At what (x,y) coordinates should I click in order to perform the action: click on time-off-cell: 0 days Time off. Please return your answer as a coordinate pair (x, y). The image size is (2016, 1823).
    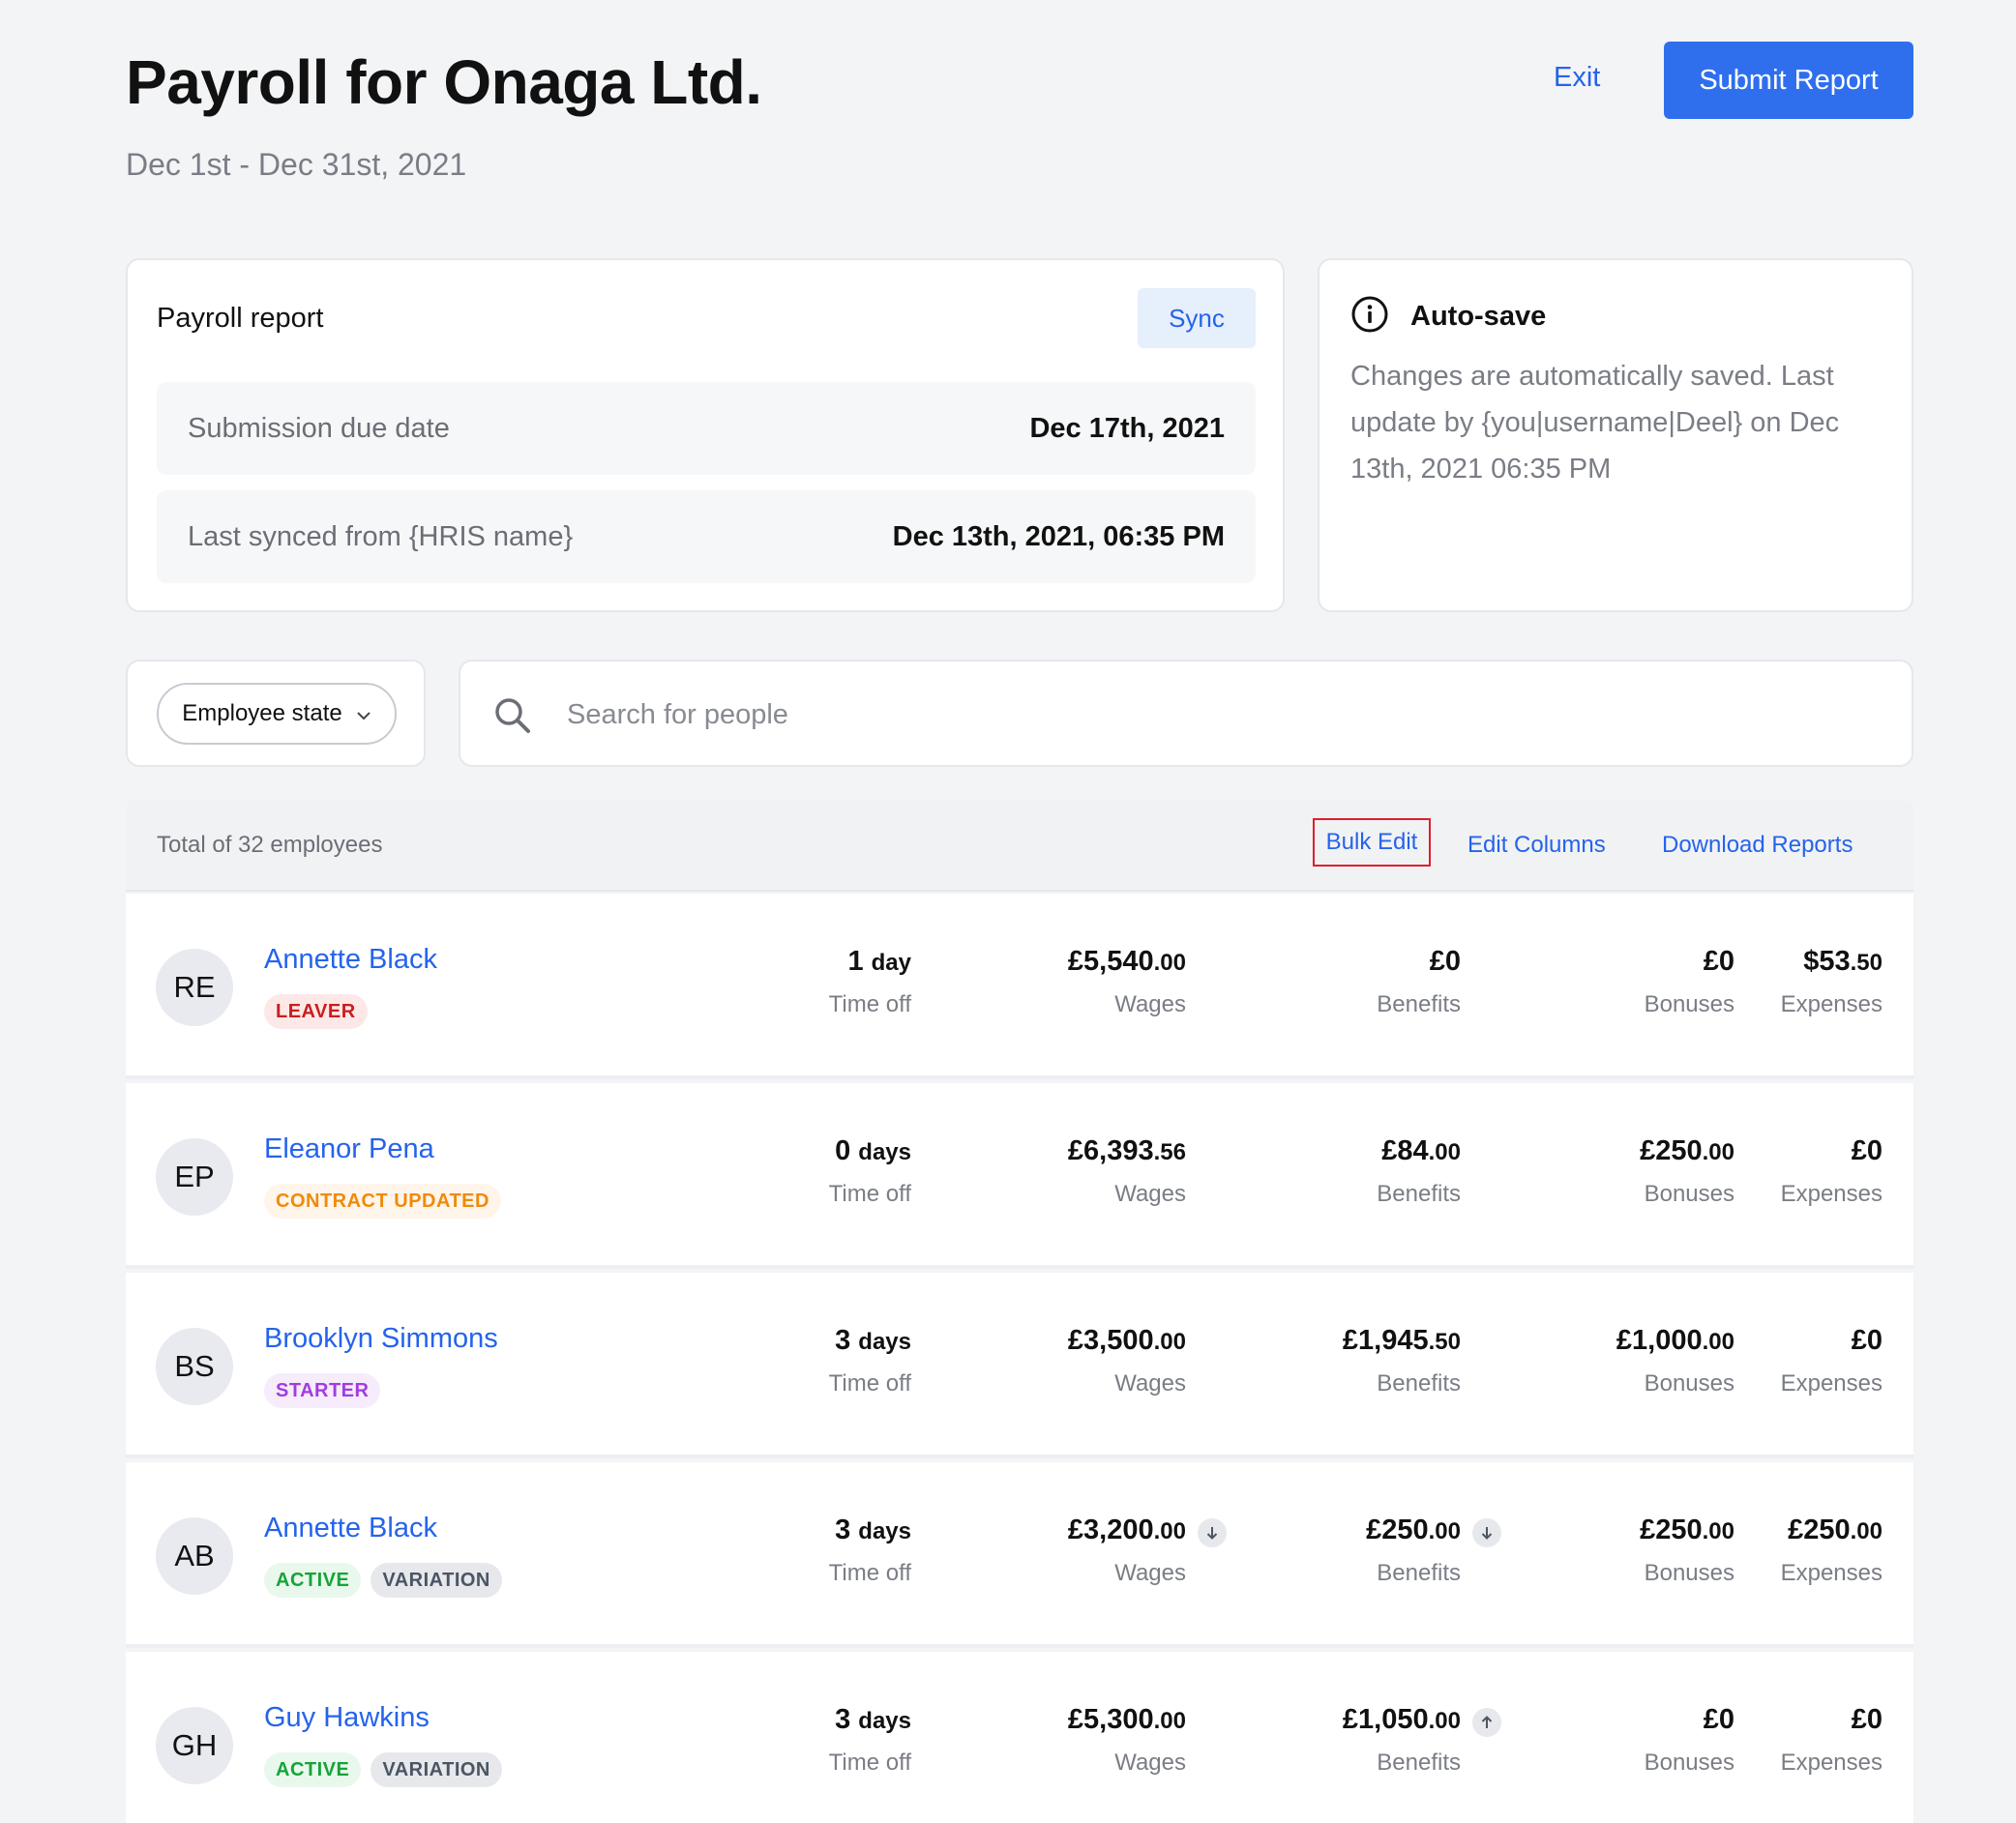
    Looking at the image, I should click on (785, 1171).